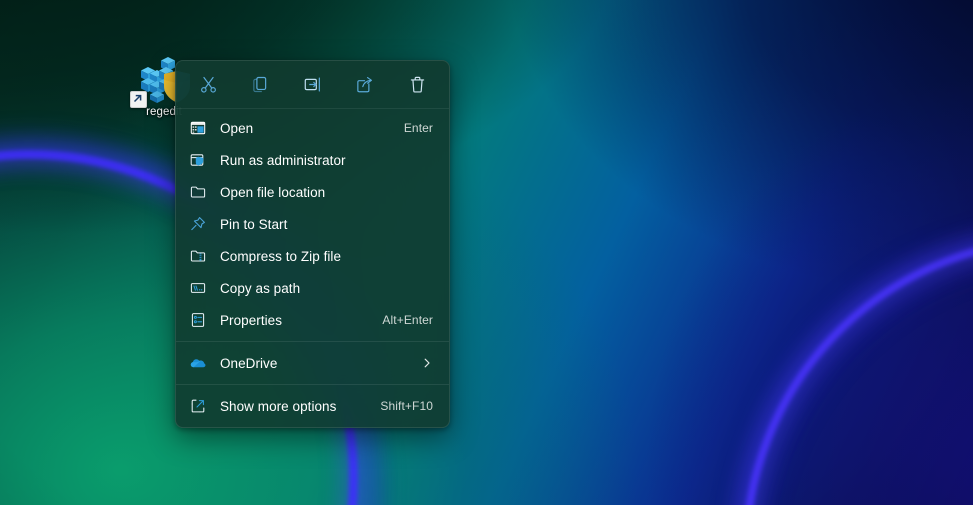 Image resolution: width=973 pixels, height=505 pixels. I want to click on context-menu-toolbar, so click(312, 85).